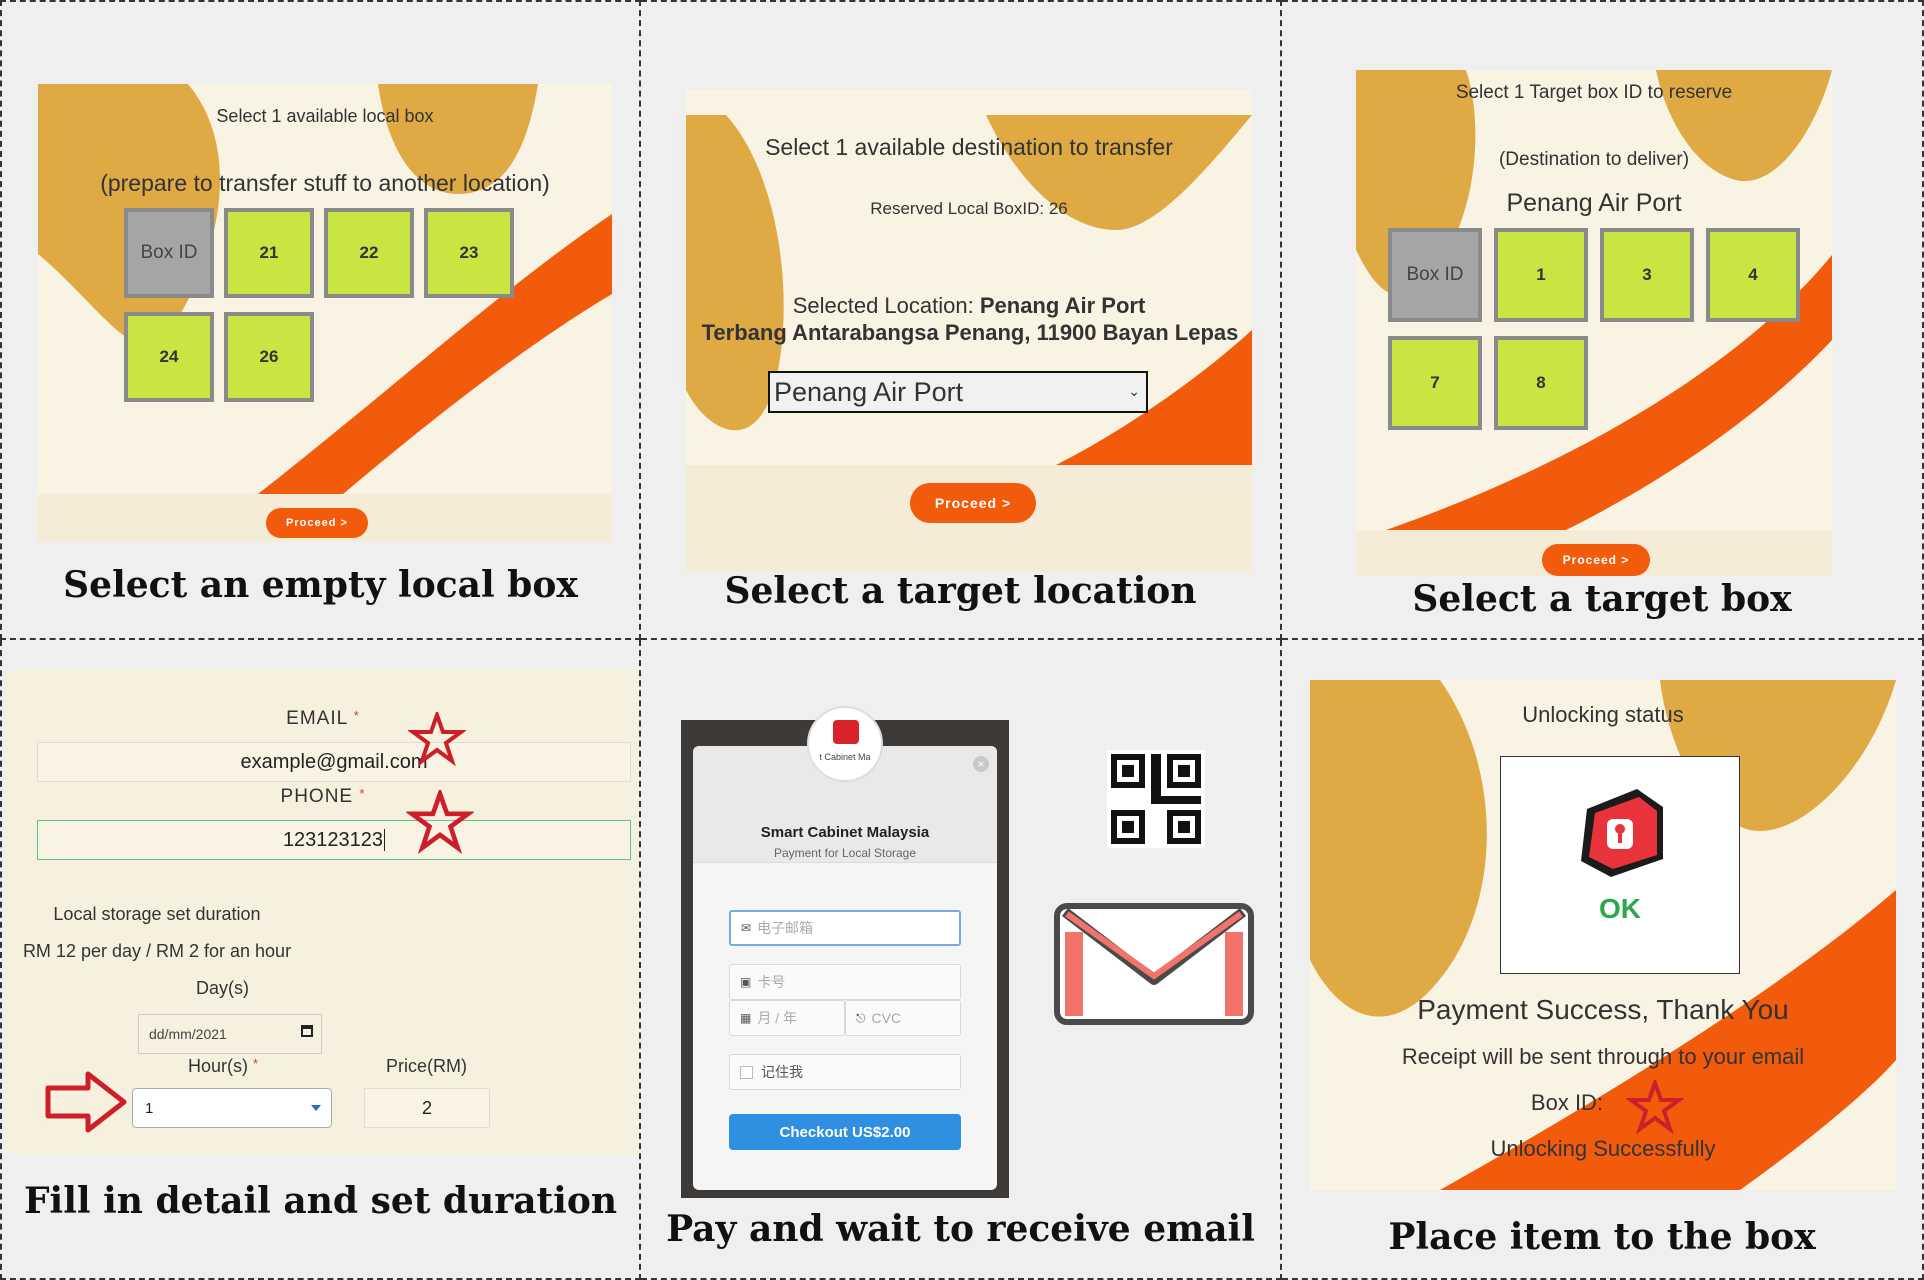  I want to click on card-icon: ▣, so click(746, 982).